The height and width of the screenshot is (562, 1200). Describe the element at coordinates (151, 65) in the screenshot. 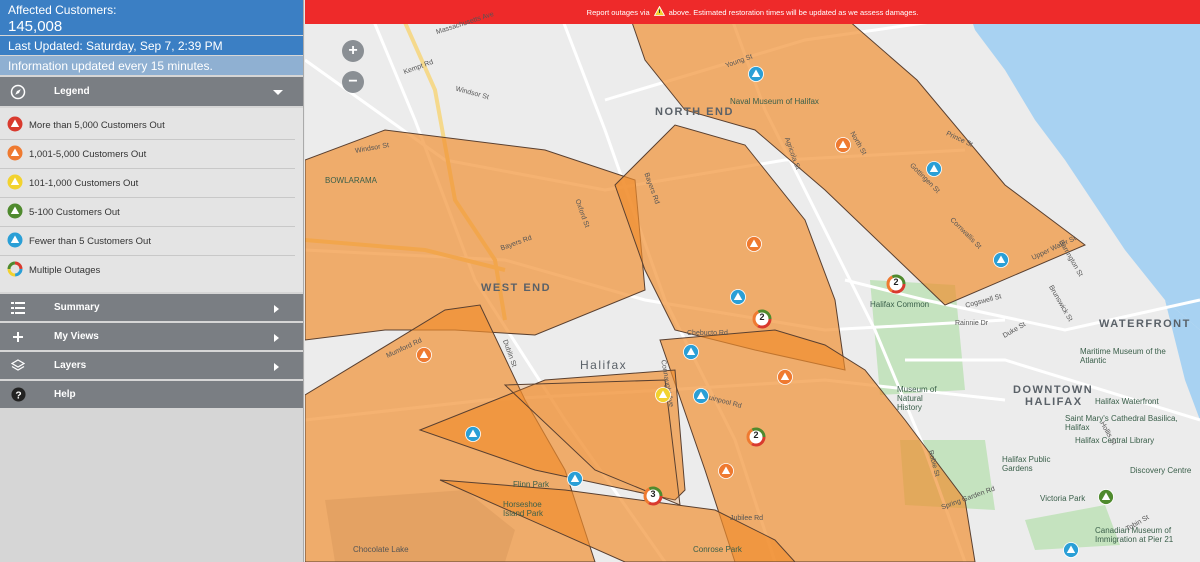

I see `update-interval-text: Information updated every 15 minutes.` at that location.